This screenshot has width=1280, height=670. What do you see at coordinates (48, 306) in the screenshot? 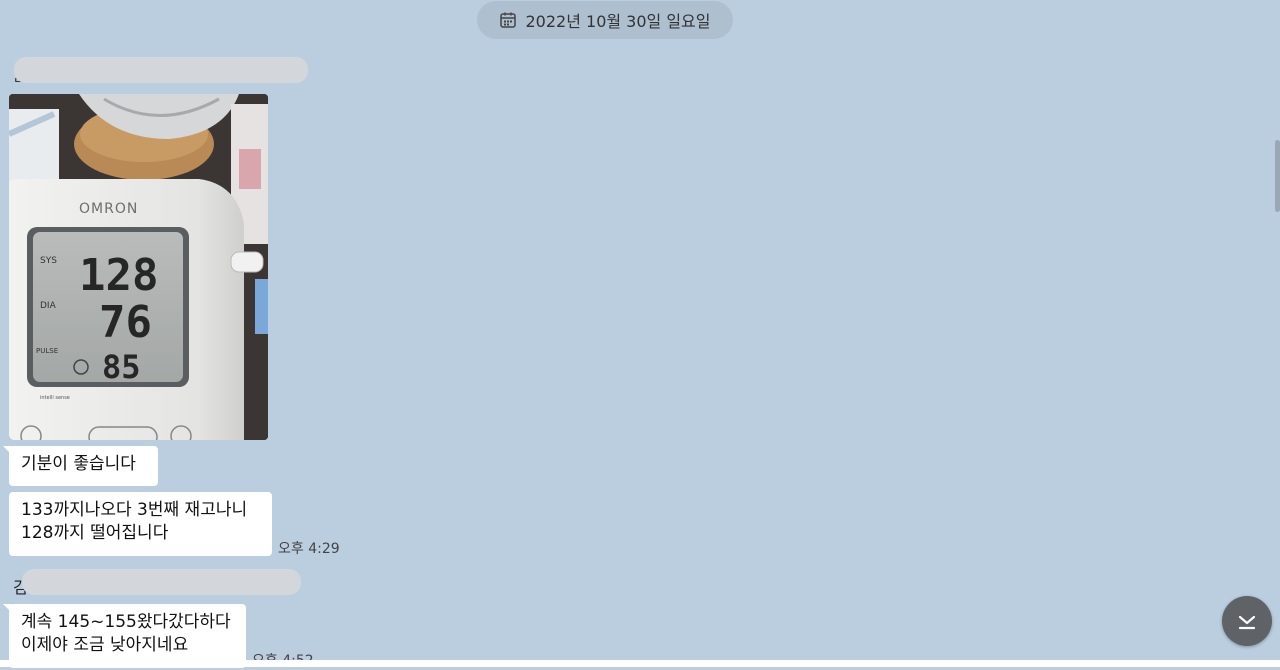
I see `dia-label: DIA` at bounding box center [48, 306].